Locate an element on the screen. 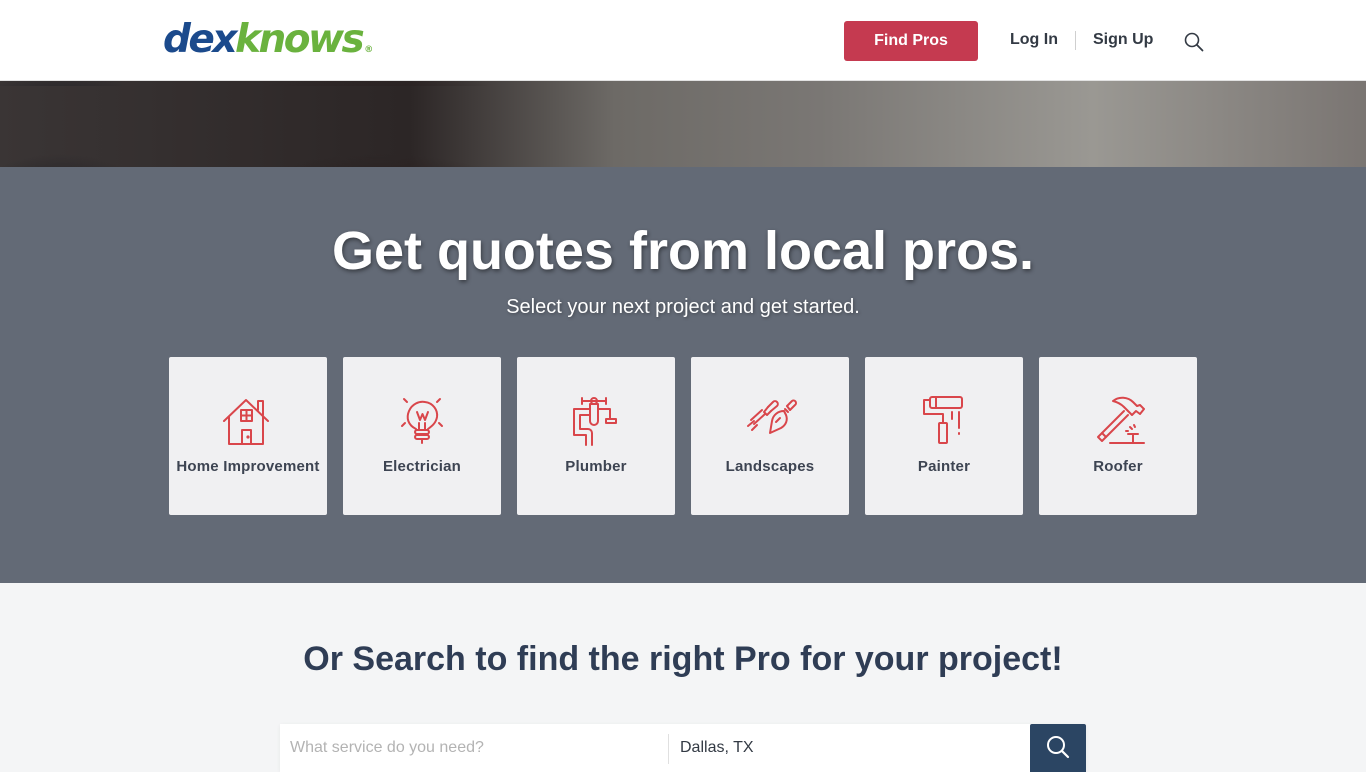 The image size is (1366, 772). house-icon is located at coordinates (248, 421).